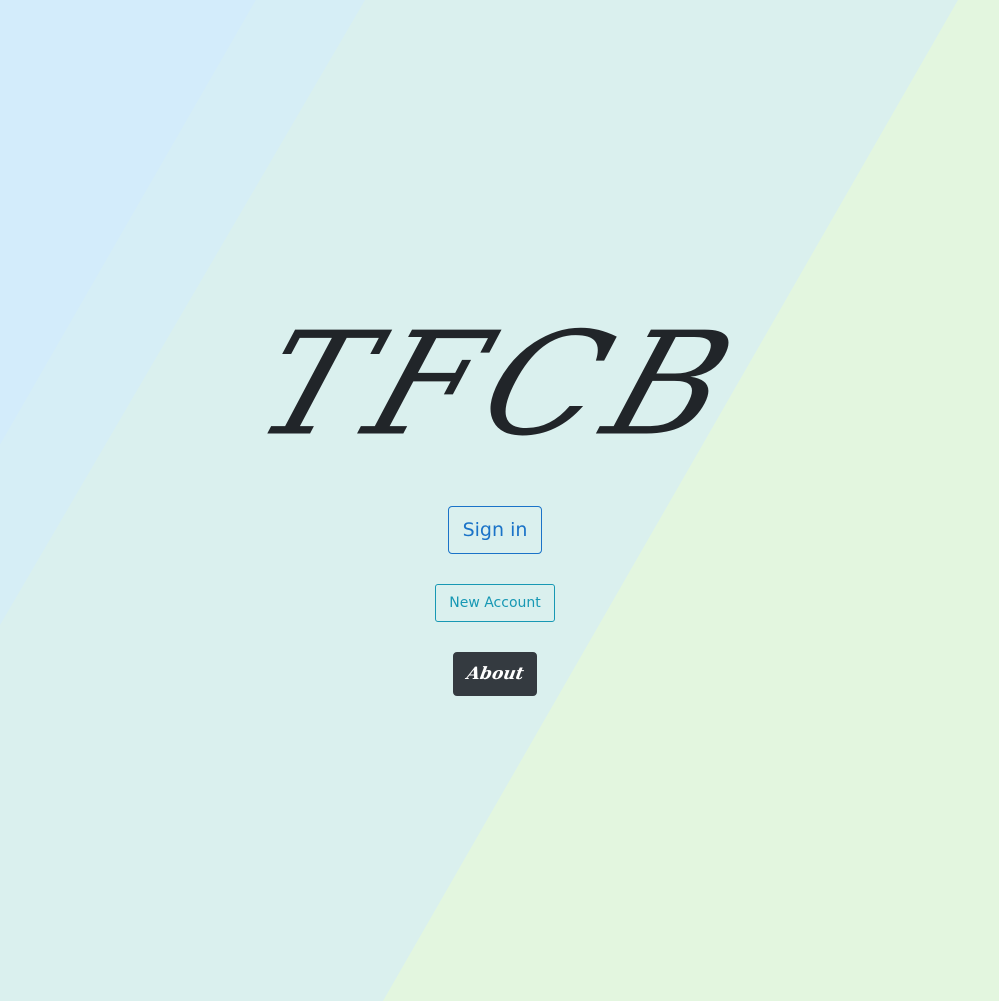 Image resolution: width=999 pixels, height=1001 pixels. I want to click on app-logo: TFCB, so click(499, 385).